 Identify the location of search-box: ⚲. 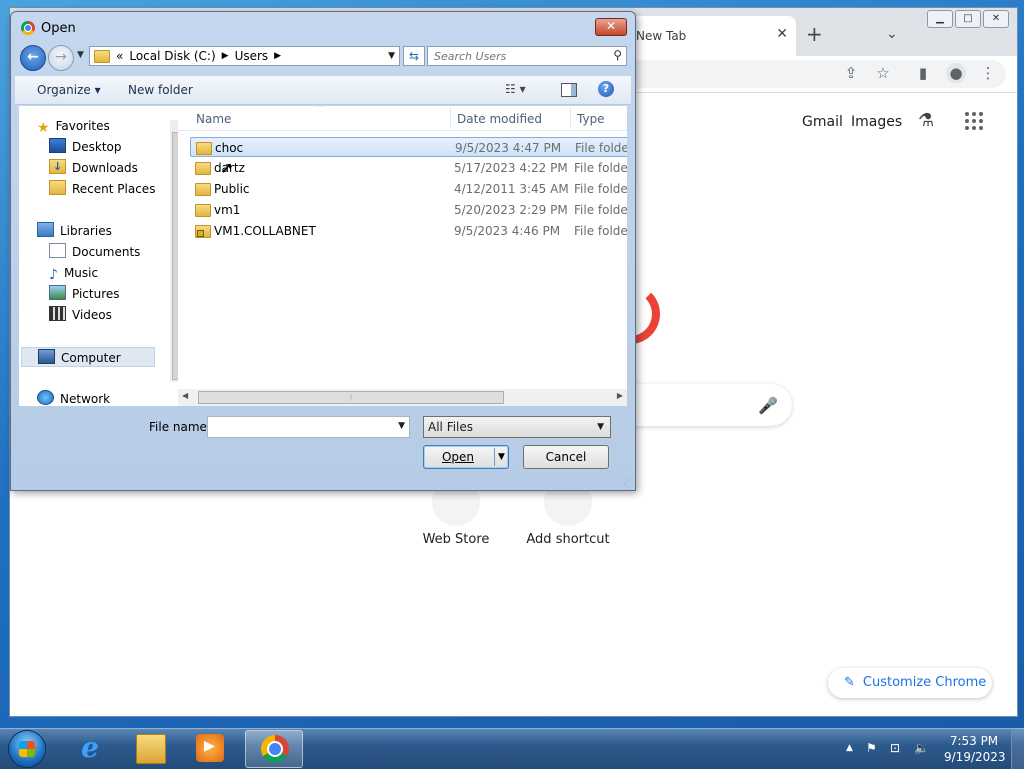
(527, 56).